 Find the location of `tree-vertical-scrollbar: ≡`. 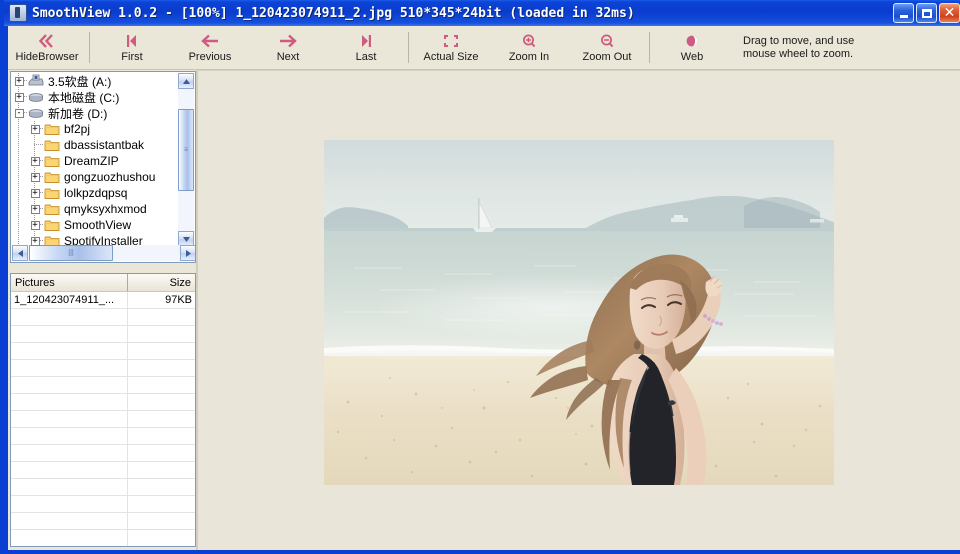

tree-vertical-scrollbar: ≡ is located at coordinates (186, 160).